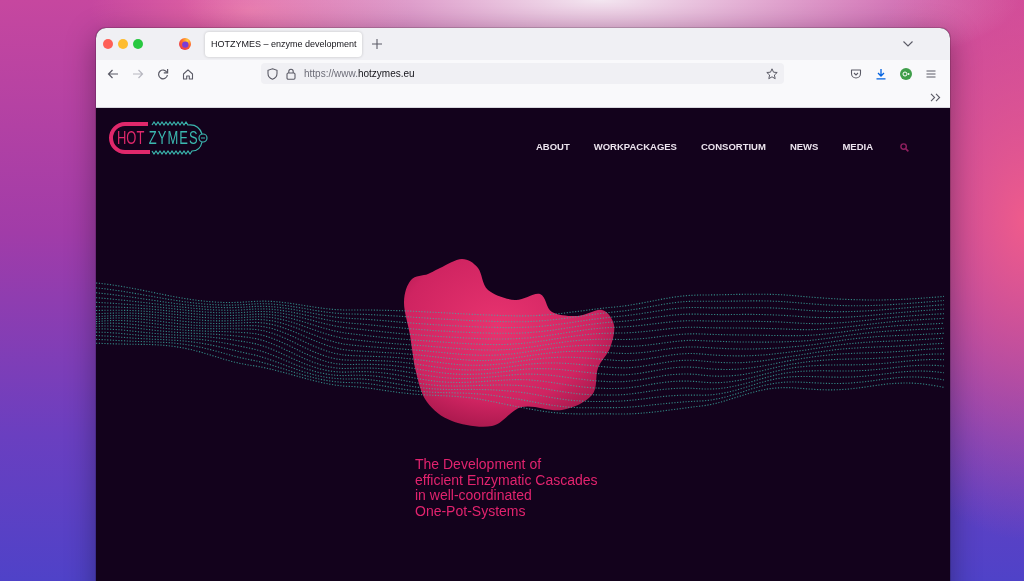  What do you see at coordinates (935, 97) in the screenshot?
I see `double-chevron-right-icon` at bounding box center [935, 97].